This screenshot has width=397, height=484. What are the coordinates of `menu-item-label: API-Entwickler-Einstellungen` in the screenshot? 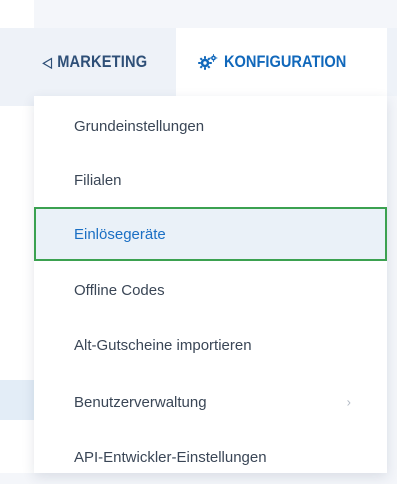 It's located at (170, 457).